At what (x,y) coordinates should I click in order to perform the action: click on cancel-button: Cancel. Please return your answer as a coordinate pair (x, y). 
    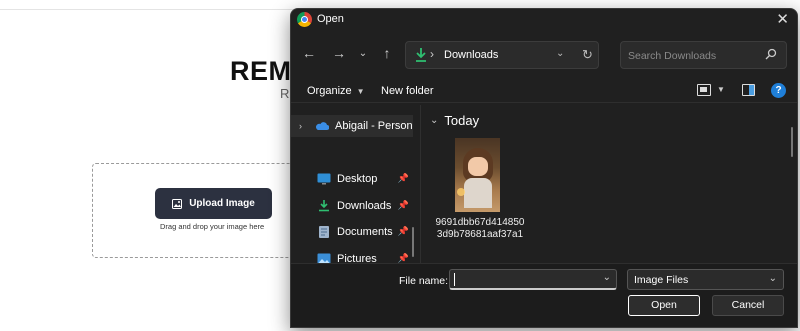
    Looking at the image, I should click on (748, 305).